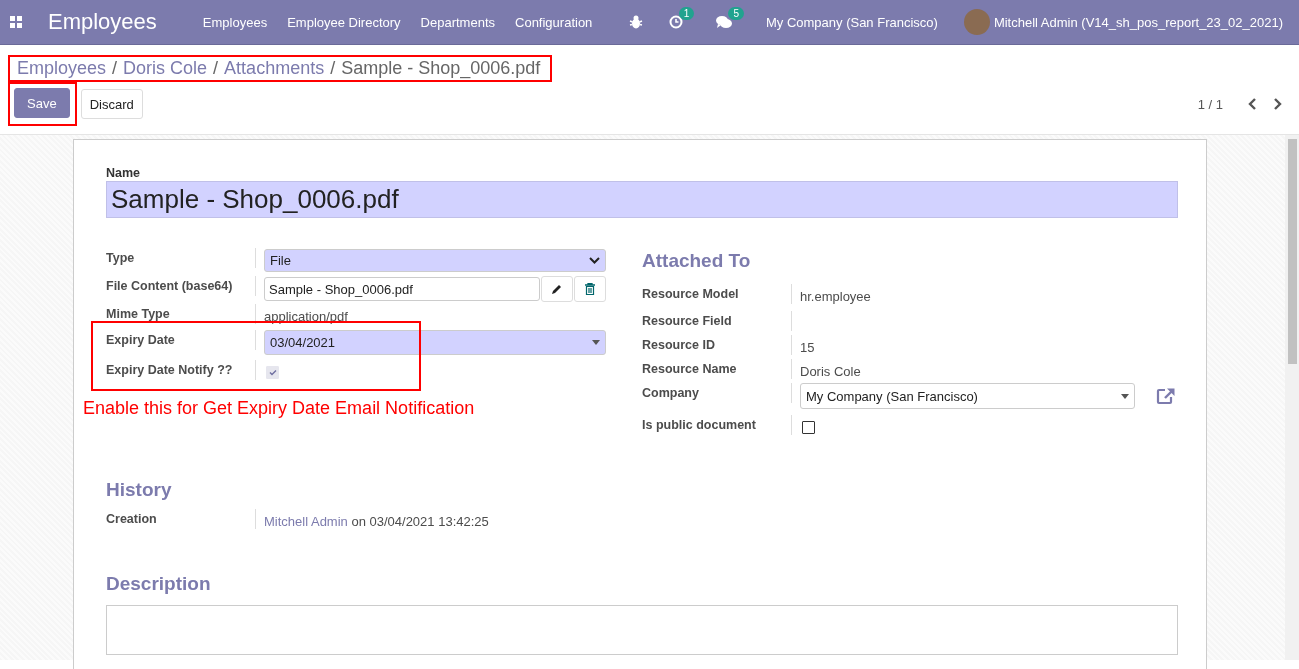 This screenshot has height=669, width=1299. What do you see at coordinates (279, 408) in the screenshot?
I see `annotation-text: Enable this for Get Expiry Date Email Notification` at bounding box center [279, 408].